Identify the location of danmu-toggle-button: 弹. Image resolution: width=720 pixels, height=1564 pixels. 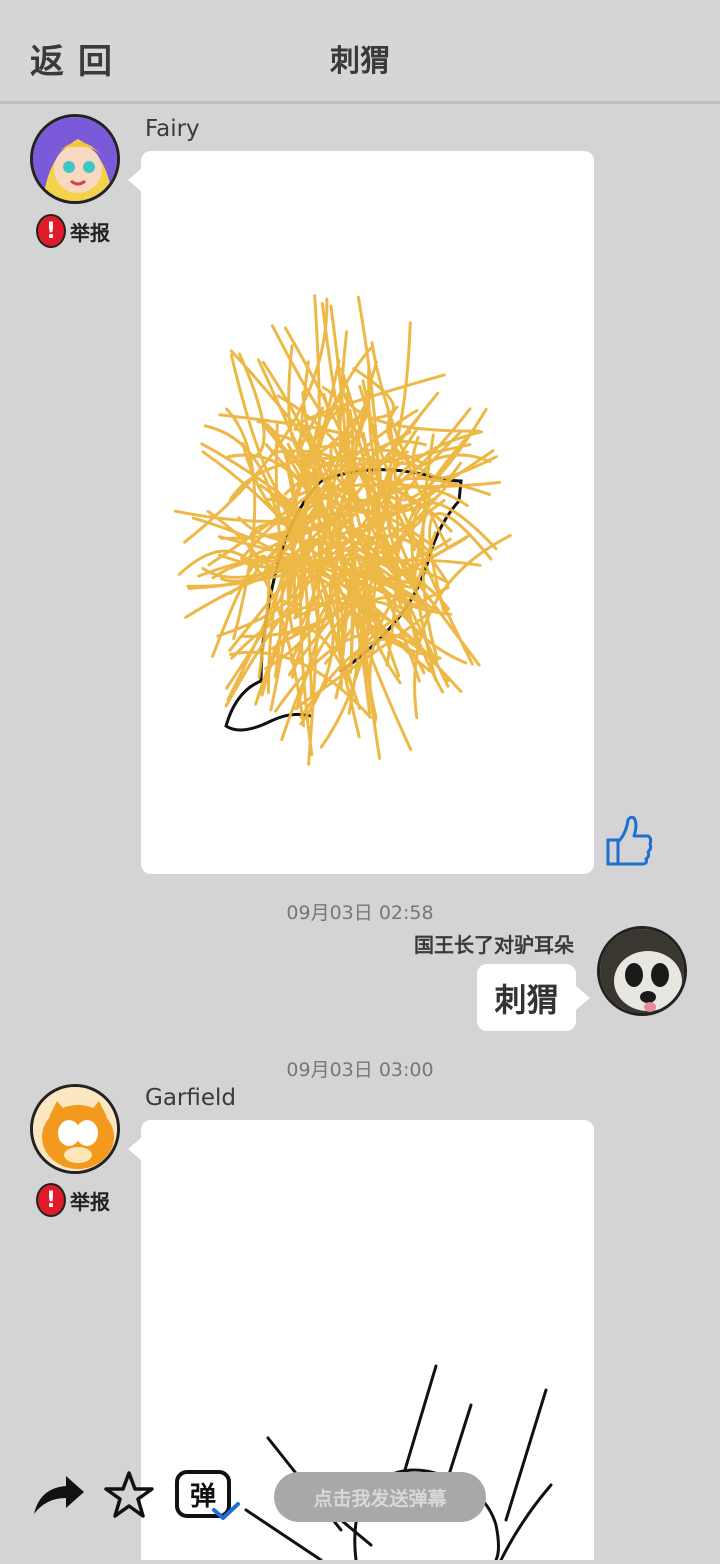
(208, 1498).